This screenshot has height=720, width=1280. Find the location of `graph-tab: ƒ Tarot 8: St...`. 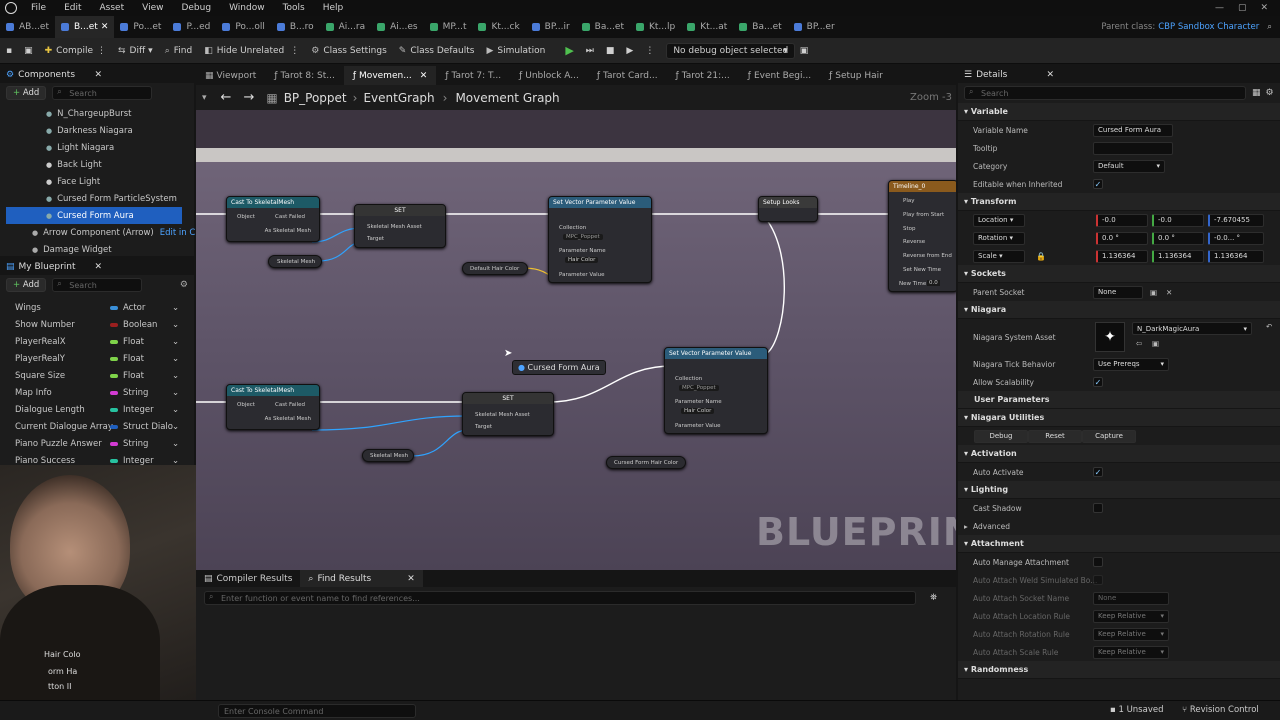

graph-tab: ƒ Tarot 8: St... is located at coordinates (304, 75).